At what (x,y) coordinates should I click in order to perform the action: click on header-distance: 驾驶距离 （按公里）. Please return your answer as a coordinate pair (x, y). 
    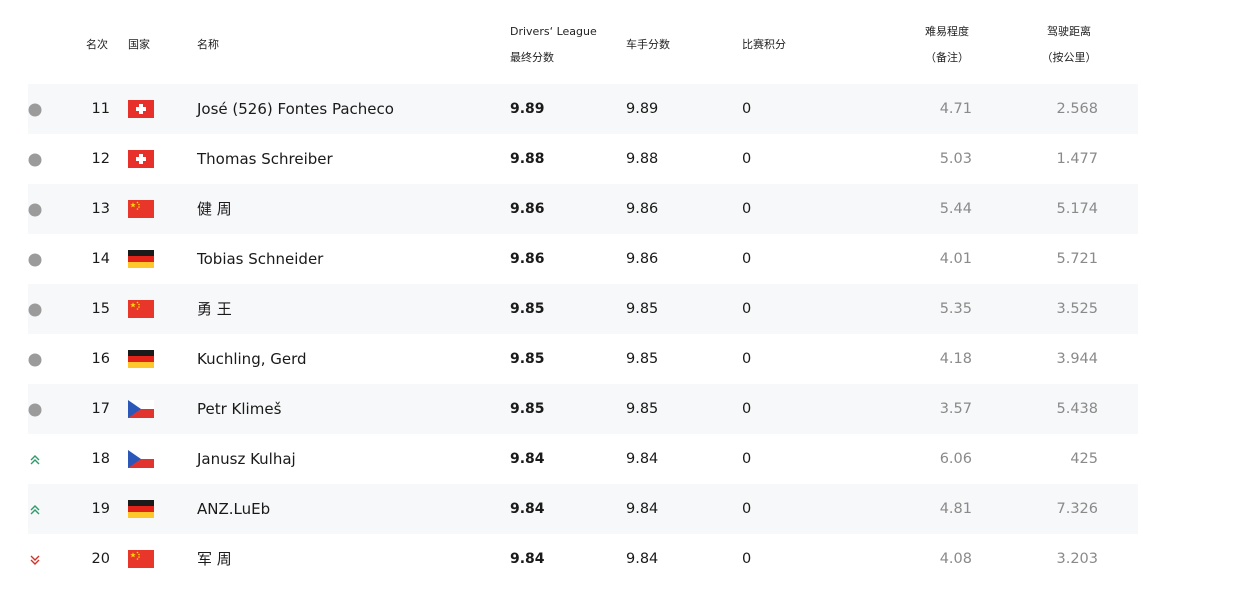
    Looking at the image, I should click on (1069, 45).